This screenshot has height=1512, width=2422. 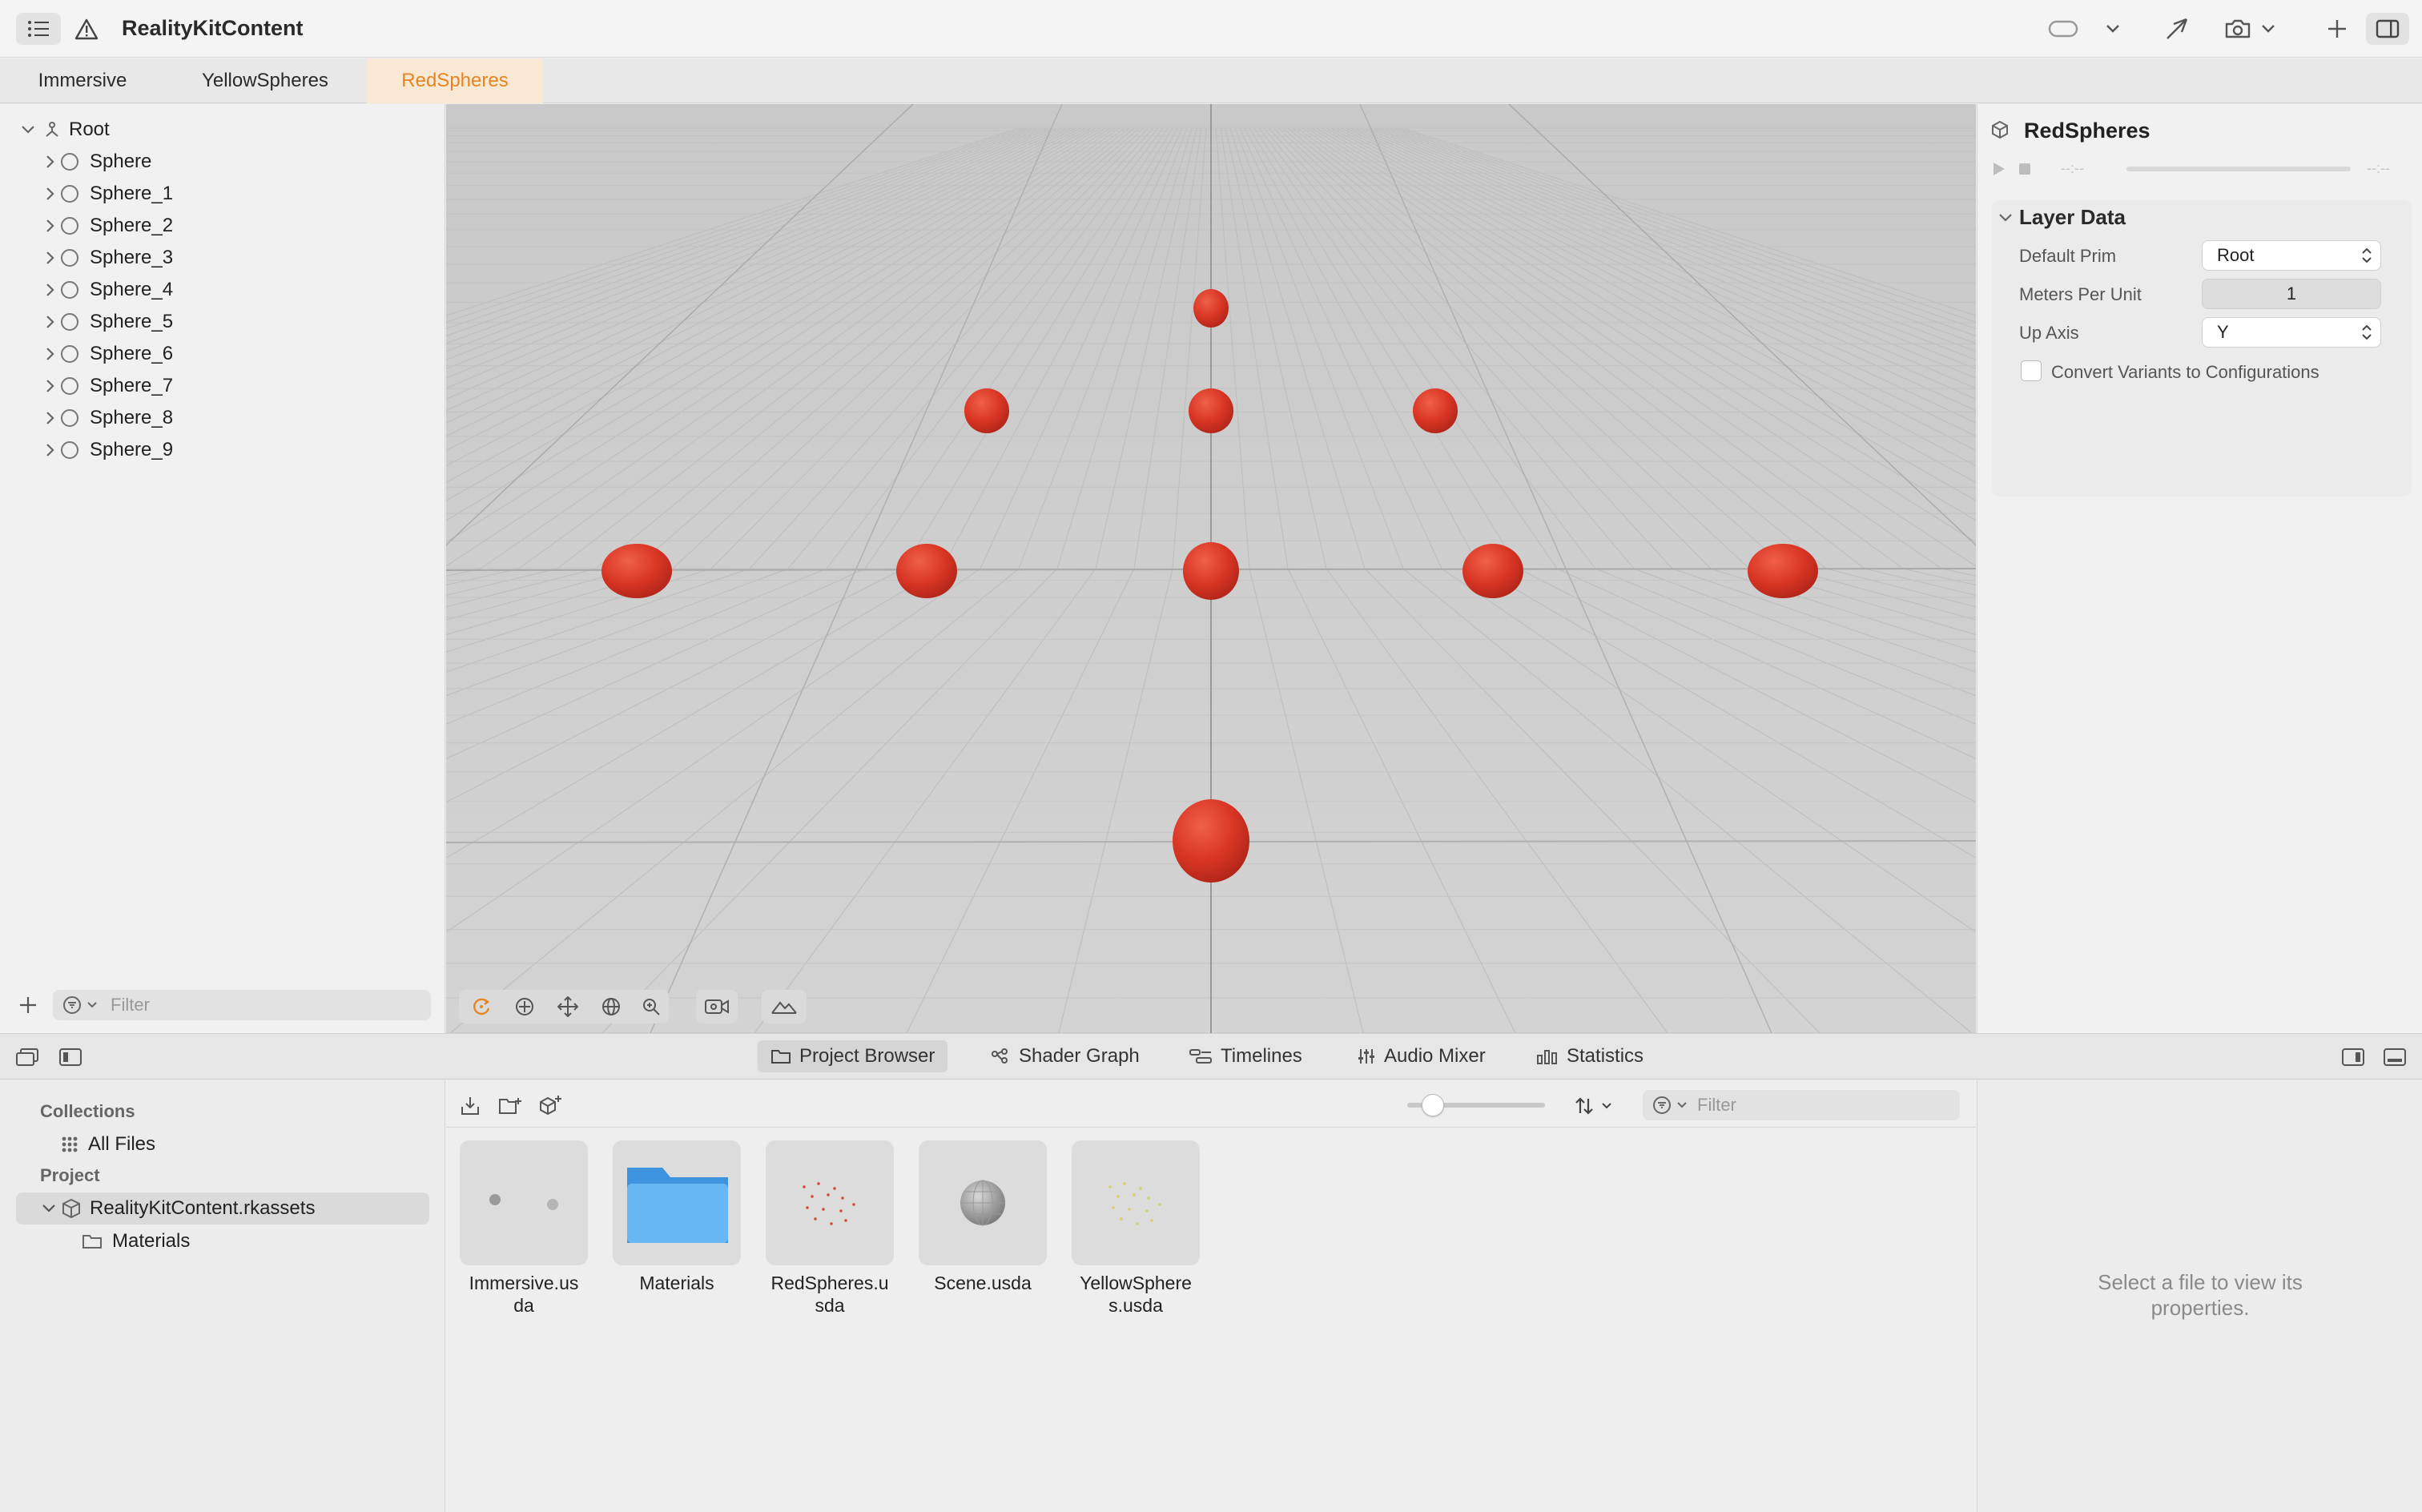 I want to click on sliders-icon, so click(x=1366, y=1056).